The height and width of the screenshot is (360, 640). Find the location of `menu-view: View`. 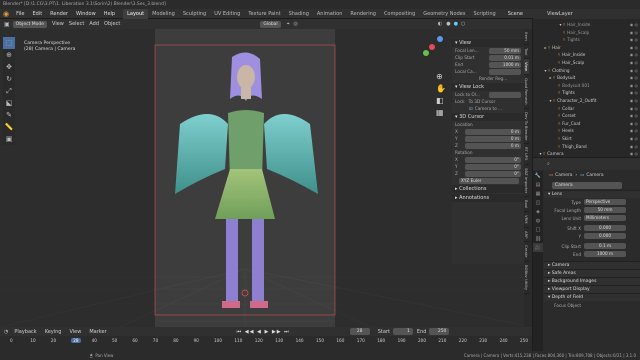

menu-view: View is located at coordinates (58, 24).